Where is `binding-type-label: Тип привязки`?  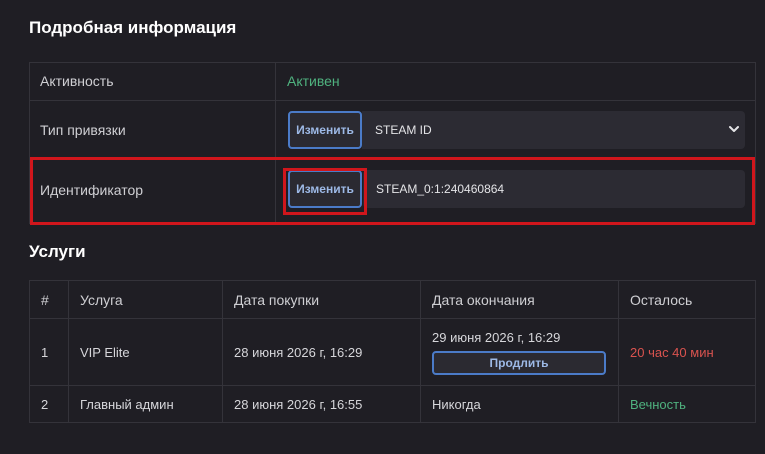
binding-type-label: Тип привязки is located at coordinates (83, 130).